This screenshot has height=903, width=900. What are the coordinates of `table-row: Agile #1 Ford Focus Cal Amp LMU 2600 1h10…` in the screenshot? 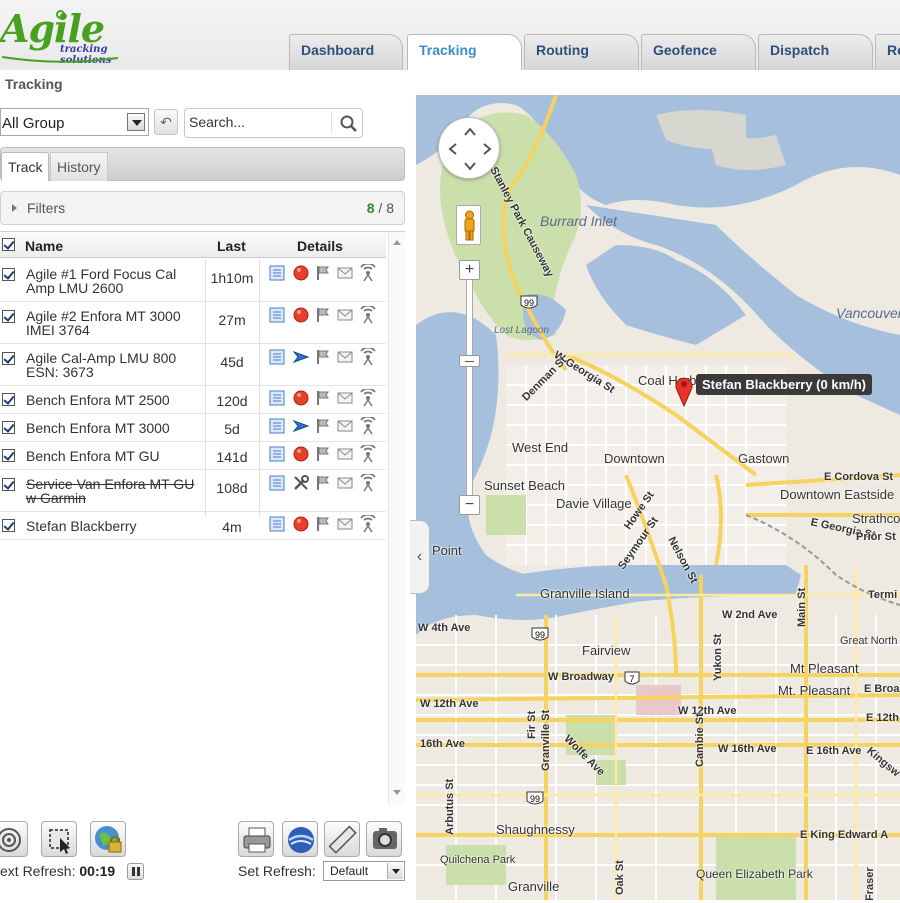 It's located at (193, 281).